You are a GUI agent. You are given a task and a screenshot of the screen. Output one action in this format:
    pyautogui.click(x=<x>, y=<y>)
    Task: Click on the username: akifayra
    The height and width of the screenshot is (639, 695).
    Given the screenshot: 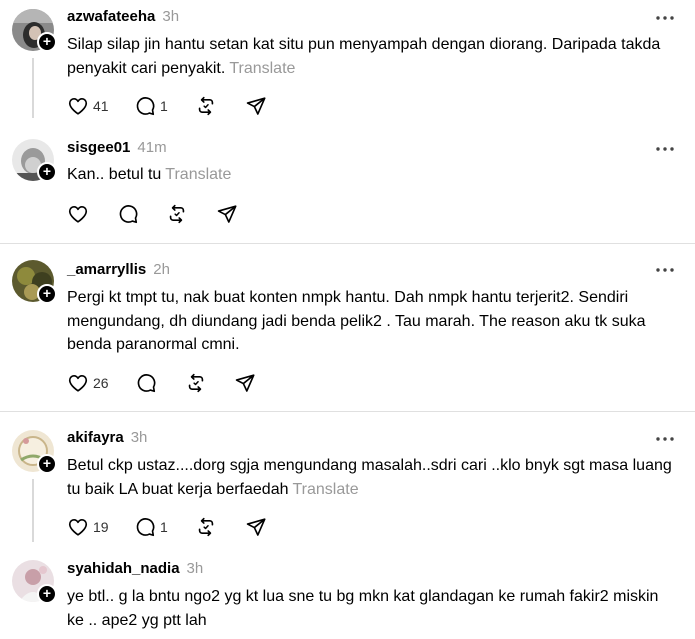 What is the action you would take?
    pyautogui.click(x=95, y=437)
    